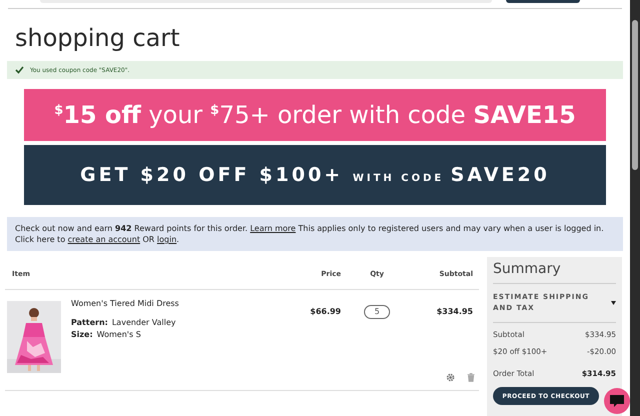  Describe the element at coordinates (554, 270) in the screenshot. I see `summary-title: Summary` at that location.